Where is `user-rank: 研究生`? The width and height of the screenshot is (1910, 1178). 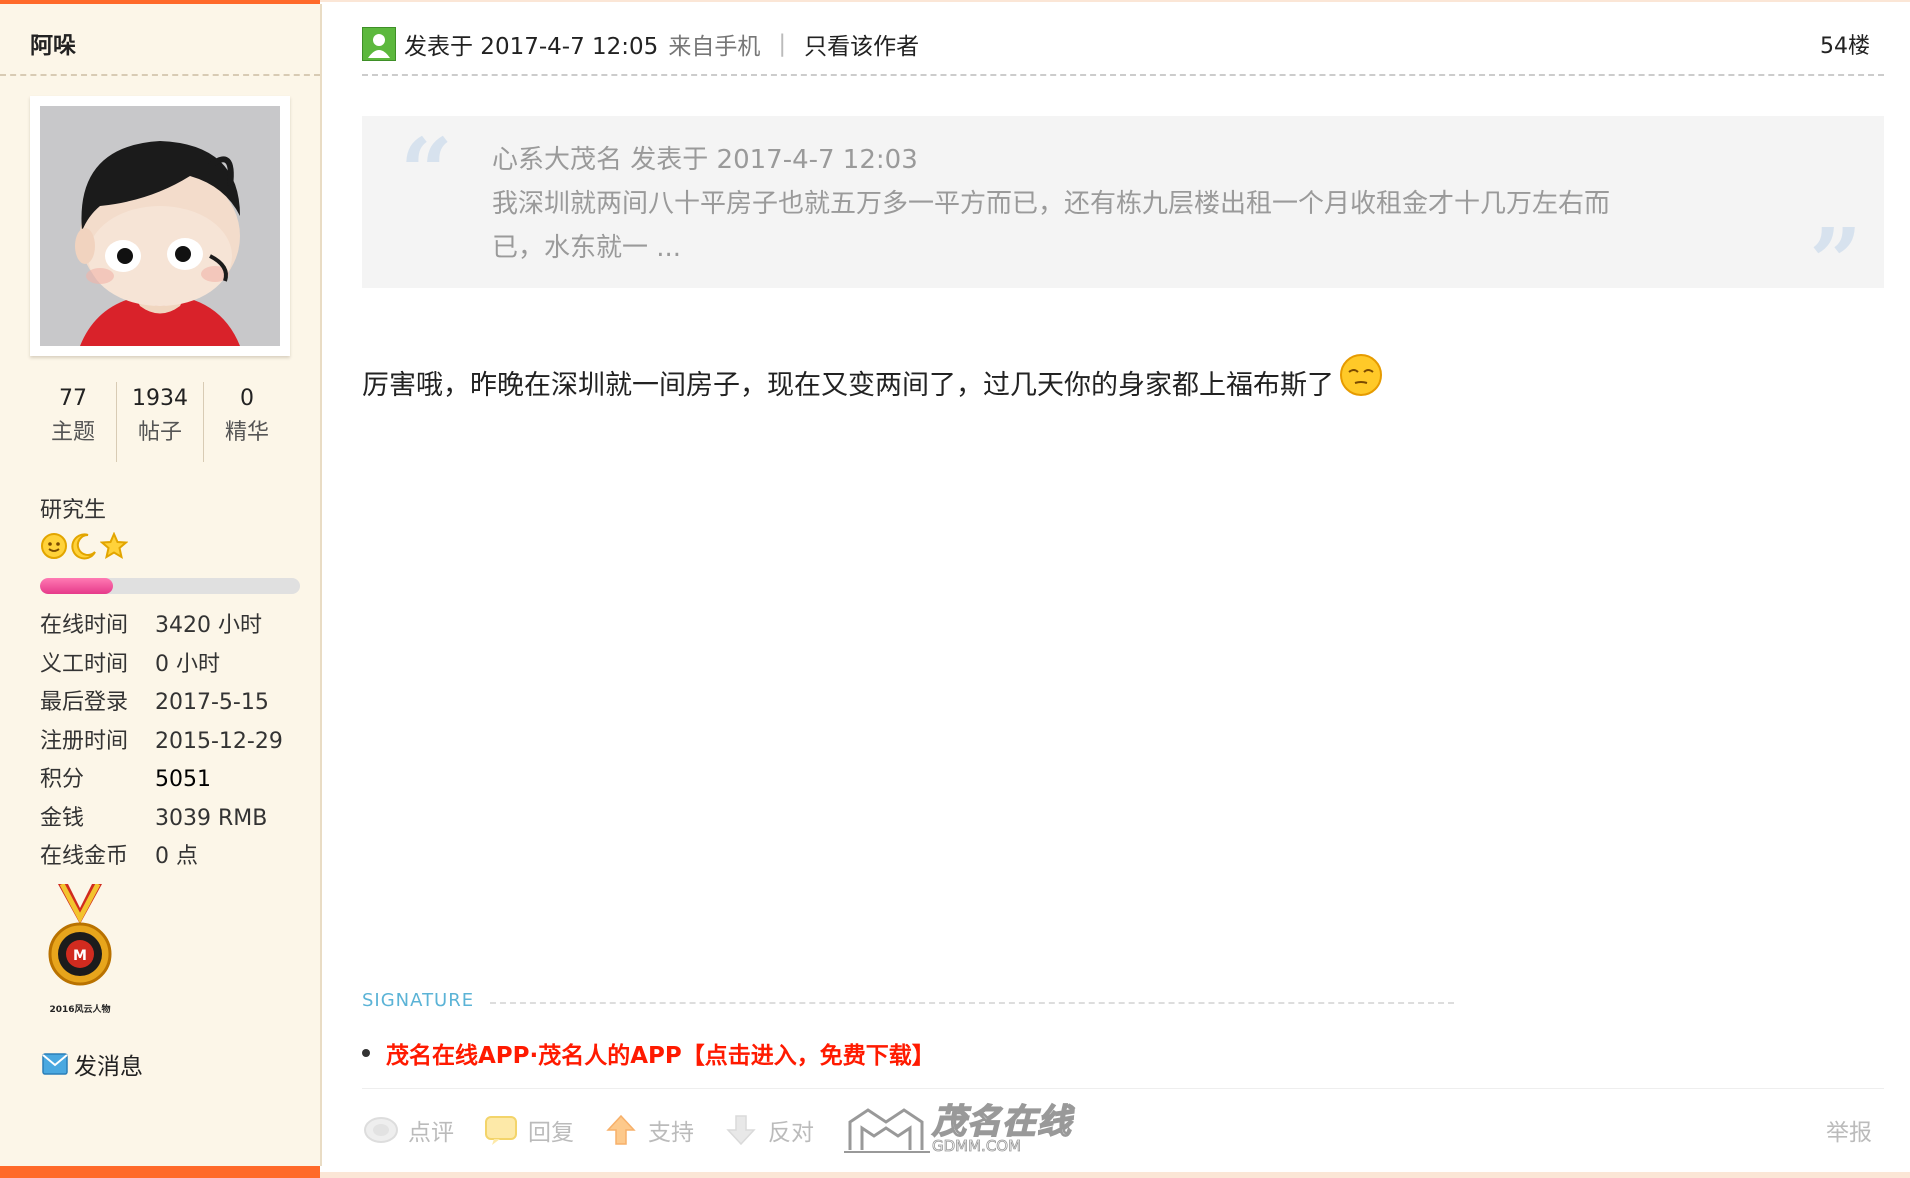 user-rank: 研究生 is located at coordinates (73, 510).